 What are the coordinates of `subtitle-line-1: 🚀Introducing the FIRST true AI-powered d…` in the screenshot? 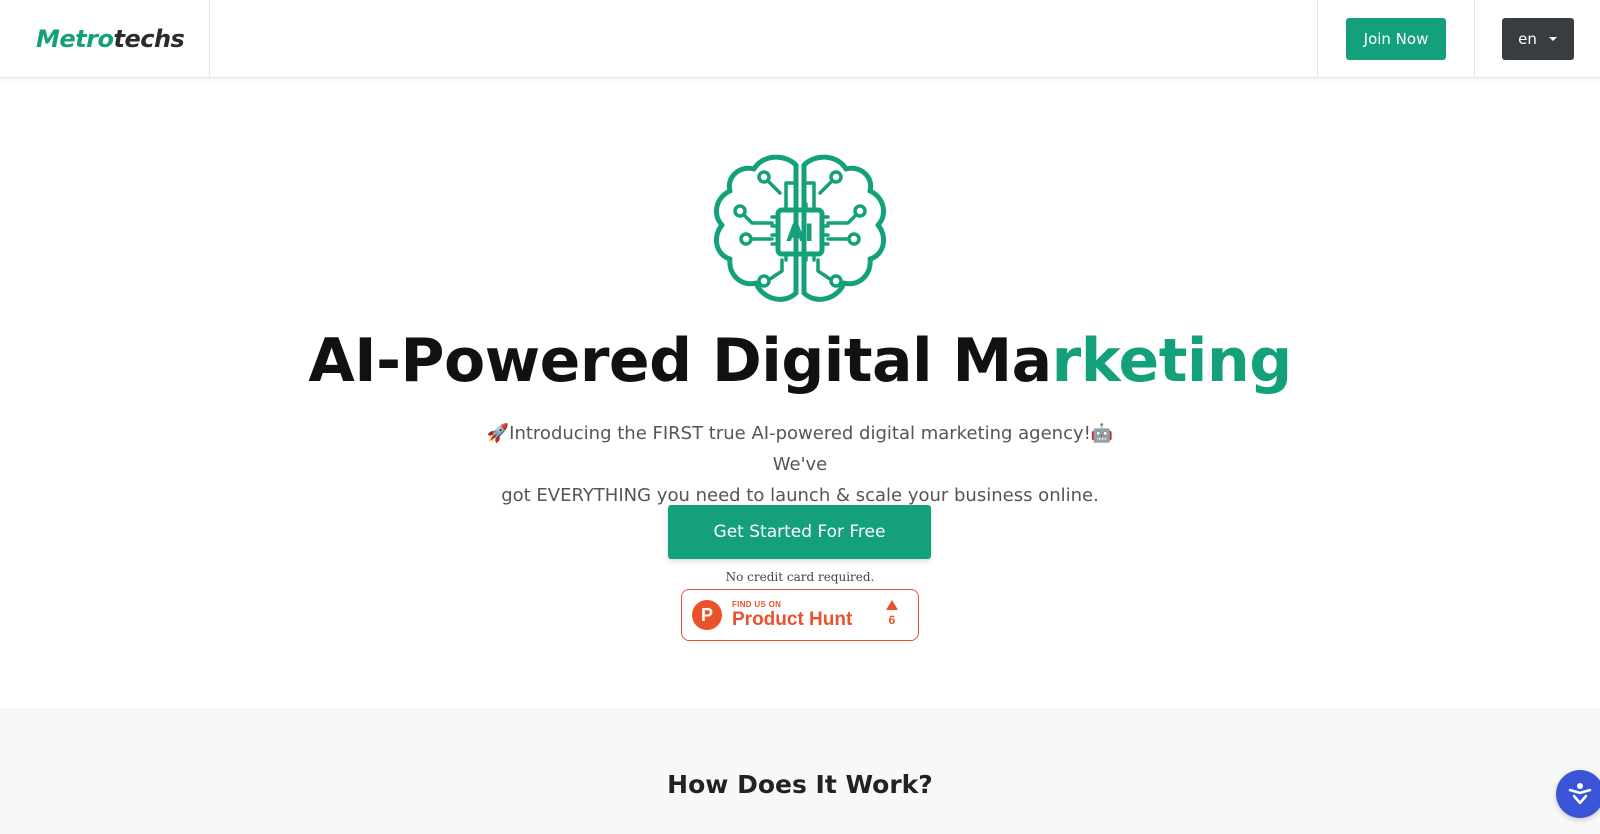 It's located at (800, 449).